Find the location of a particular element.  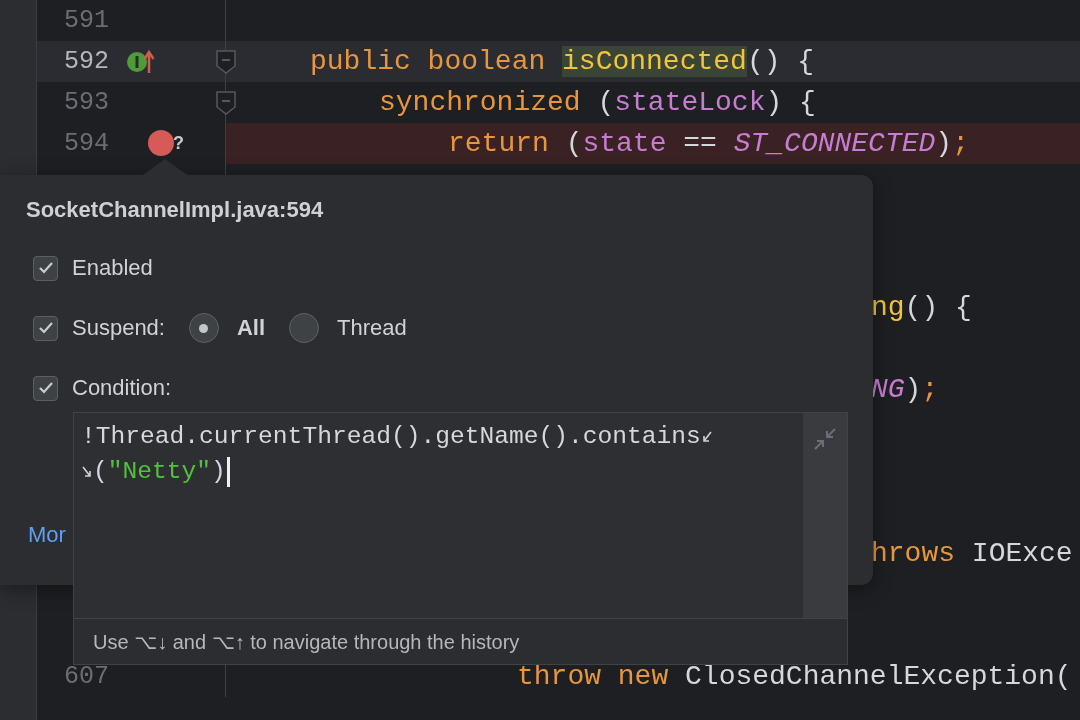

enabled-label: Enabled is located at coordinates (112, 268).